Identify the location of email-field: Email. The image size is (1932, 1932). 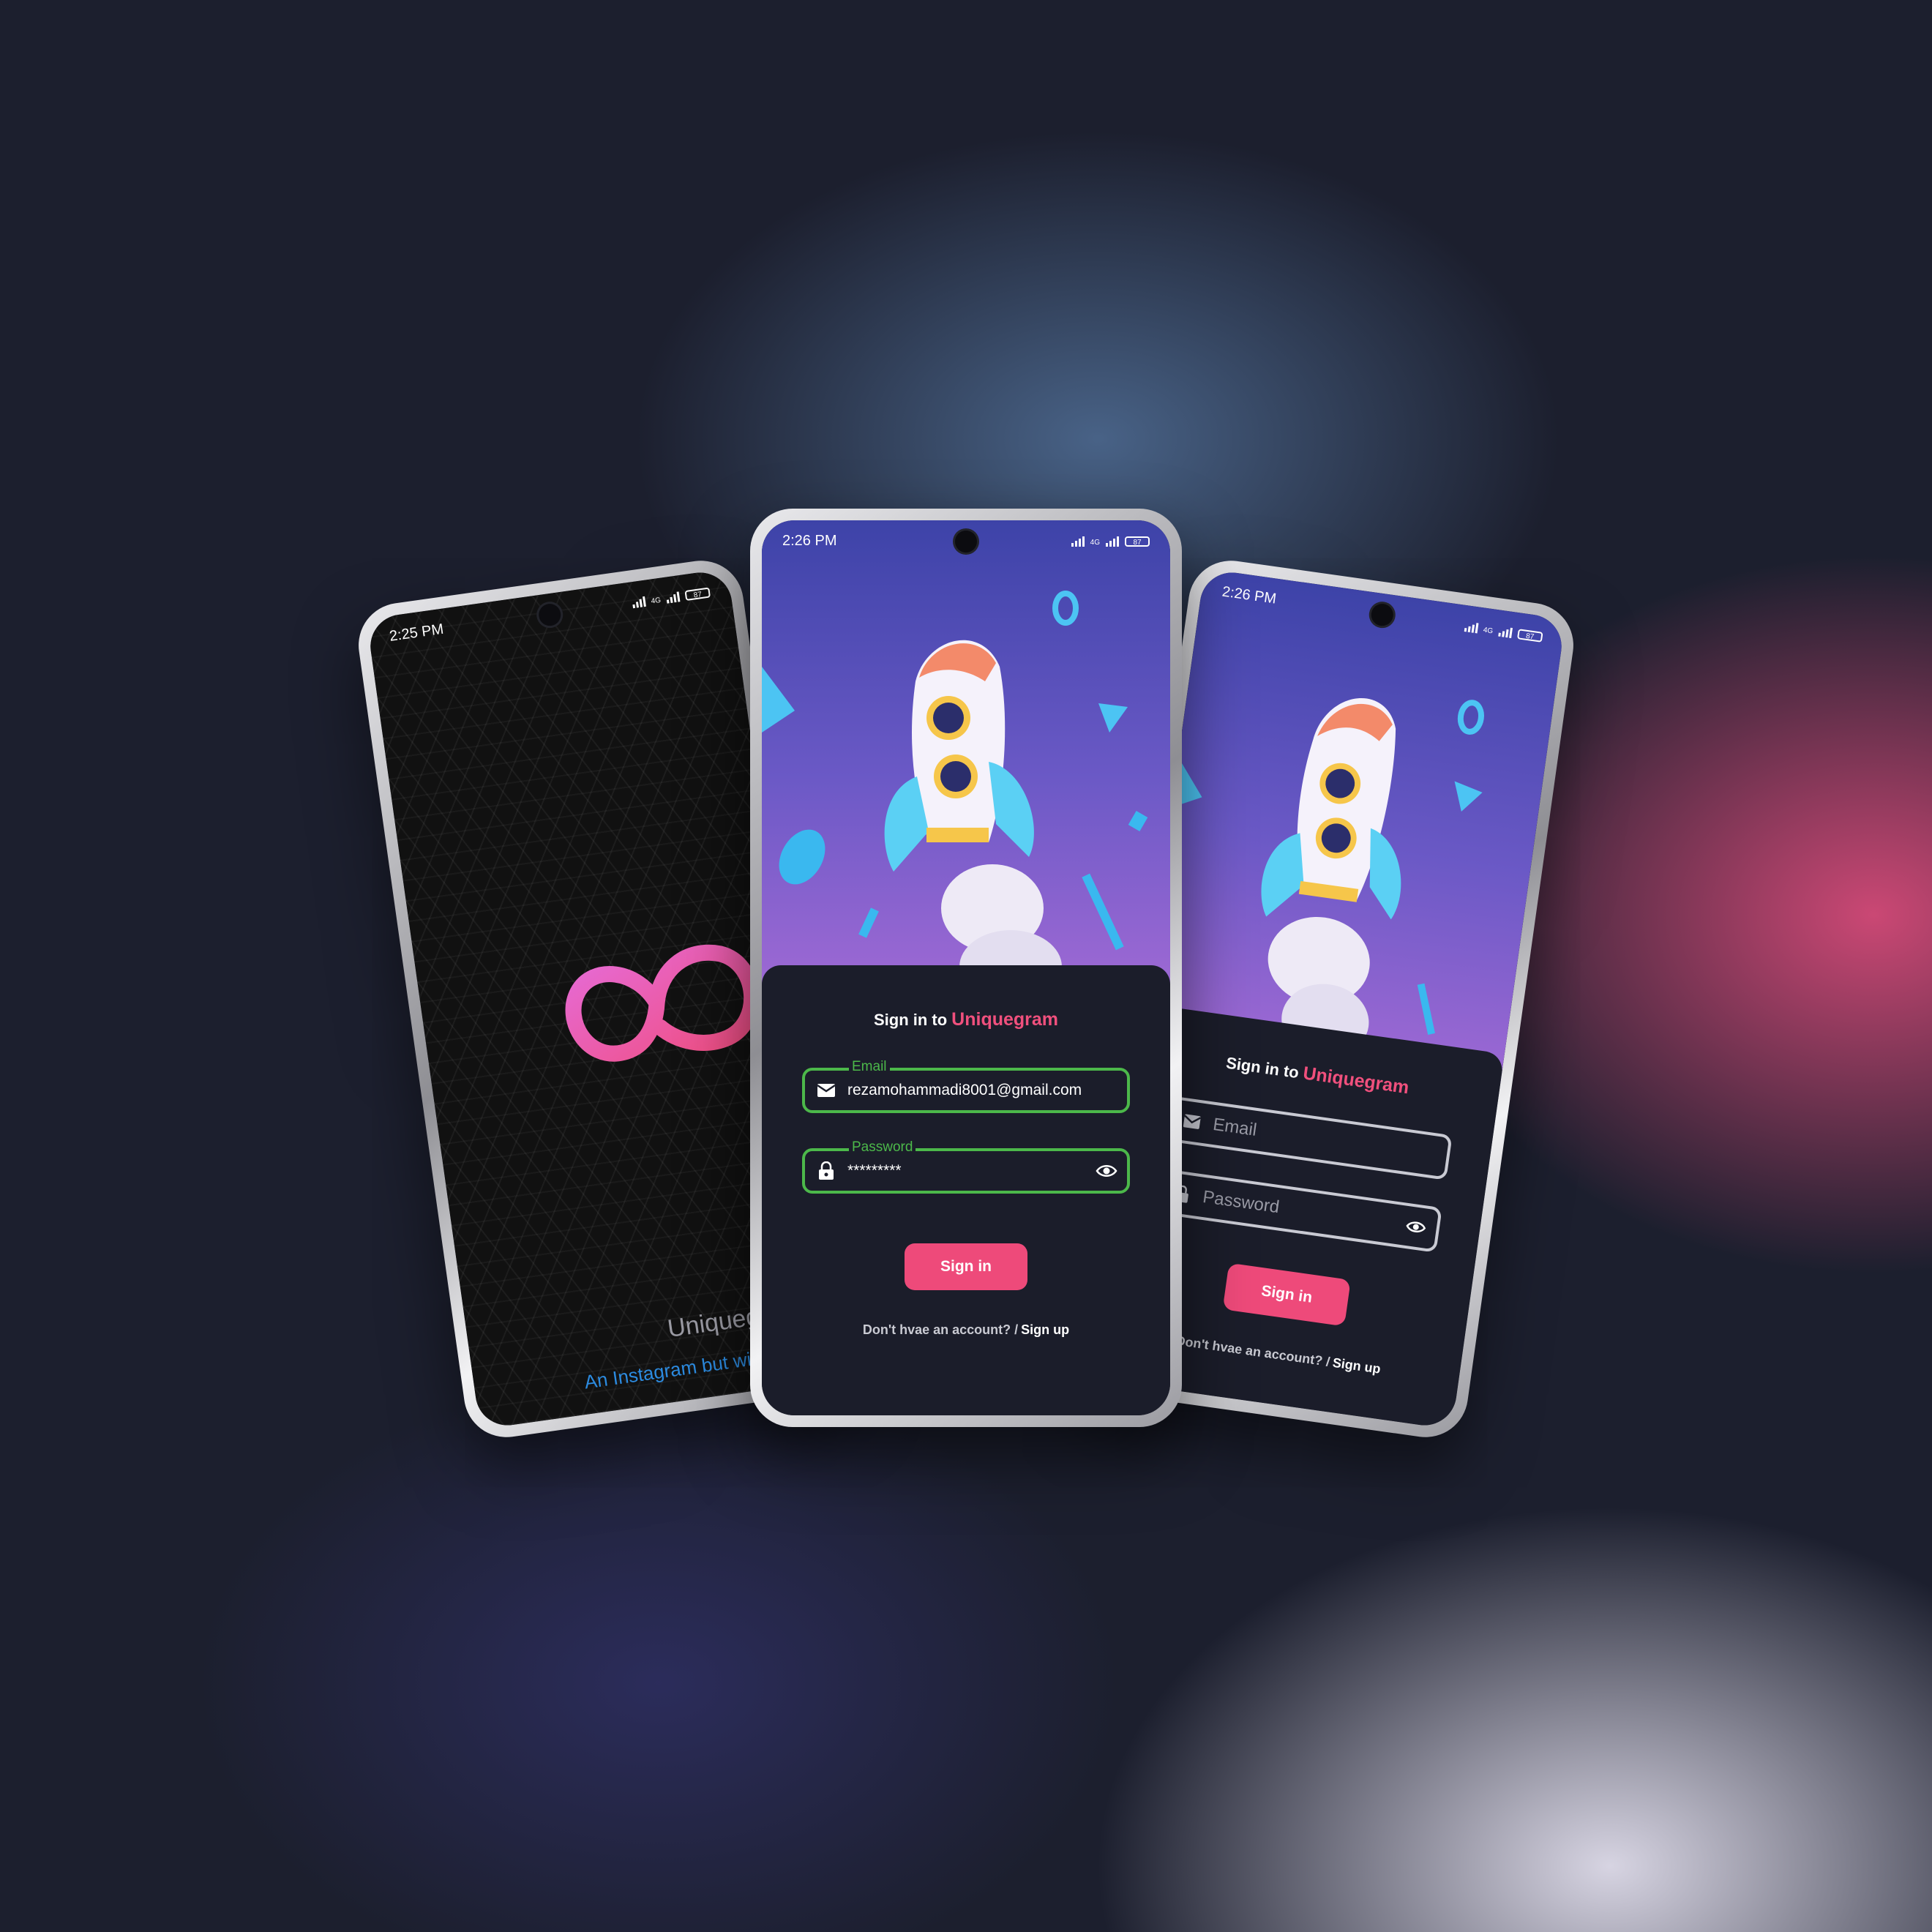
(1308, 1138).